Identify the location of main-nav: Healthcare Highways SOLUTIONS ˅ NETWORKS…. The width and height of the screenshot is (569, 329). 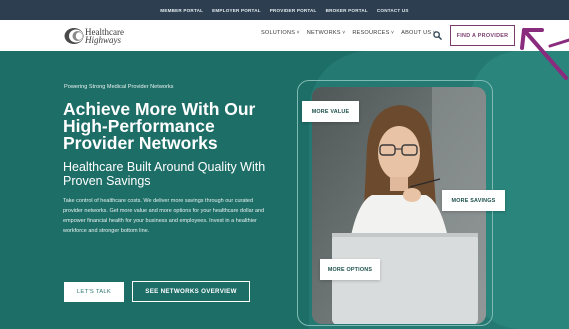
(284, 35).